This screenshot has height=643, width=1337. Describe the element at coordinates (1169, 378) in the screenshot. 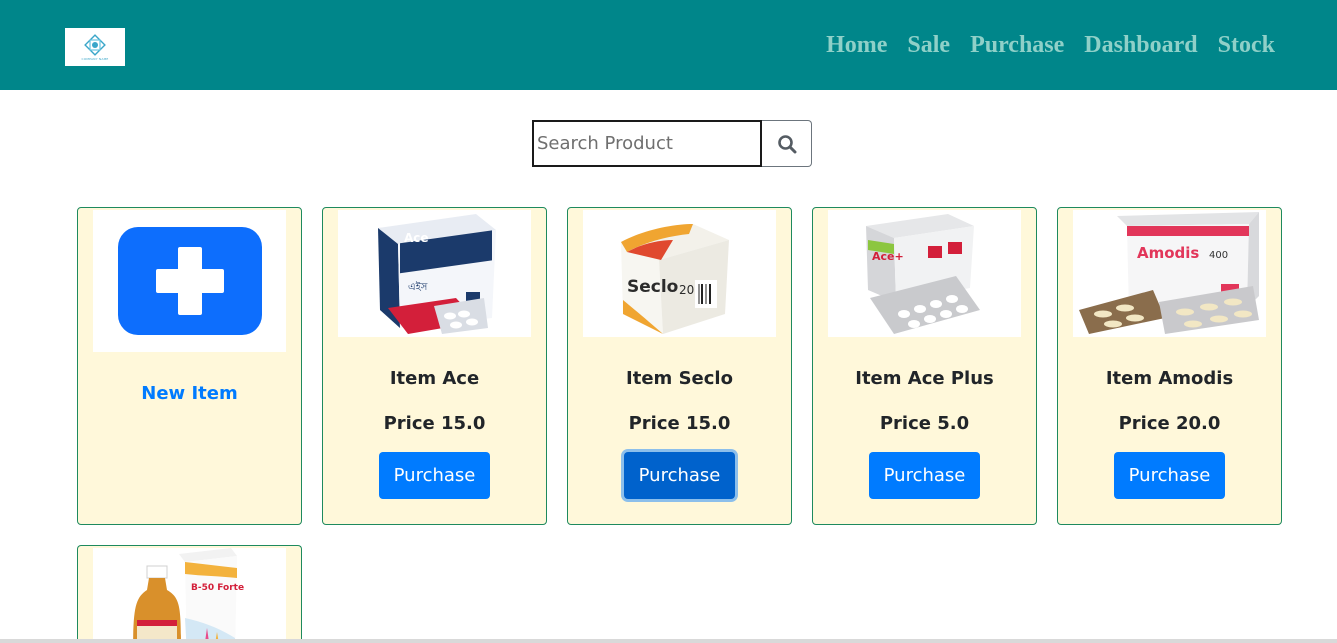

I see `product-title: Item Amodis` at that location.